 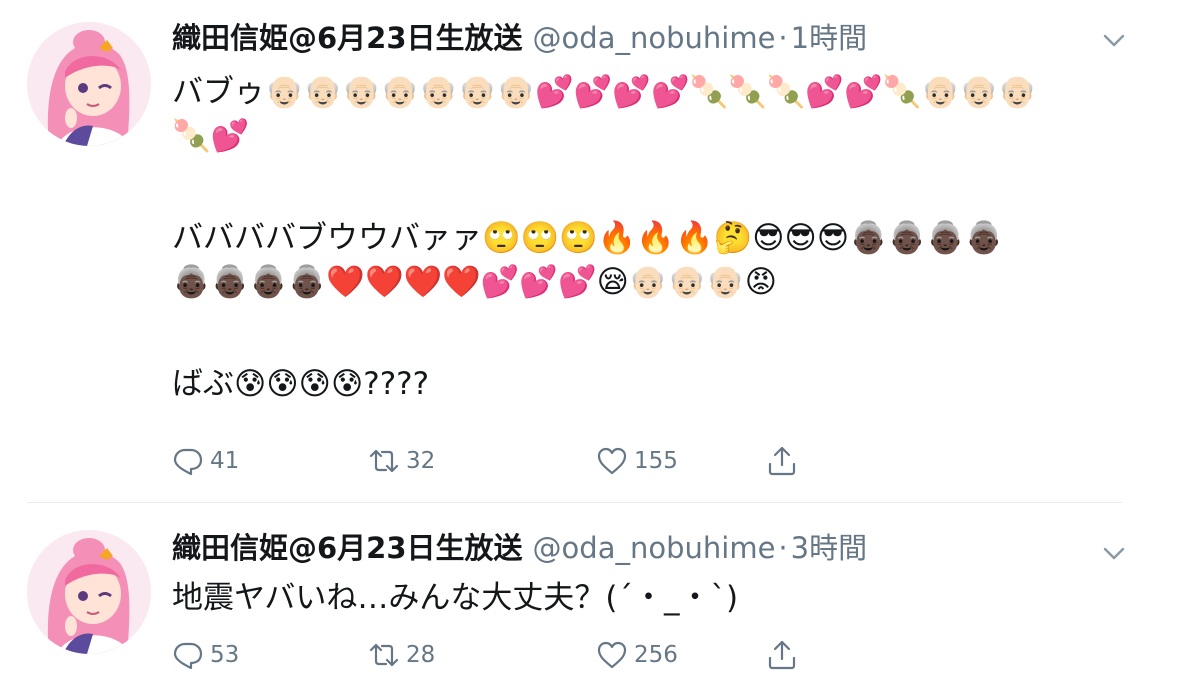 I want to click on like-count: 256, so click(x=656, y=655).